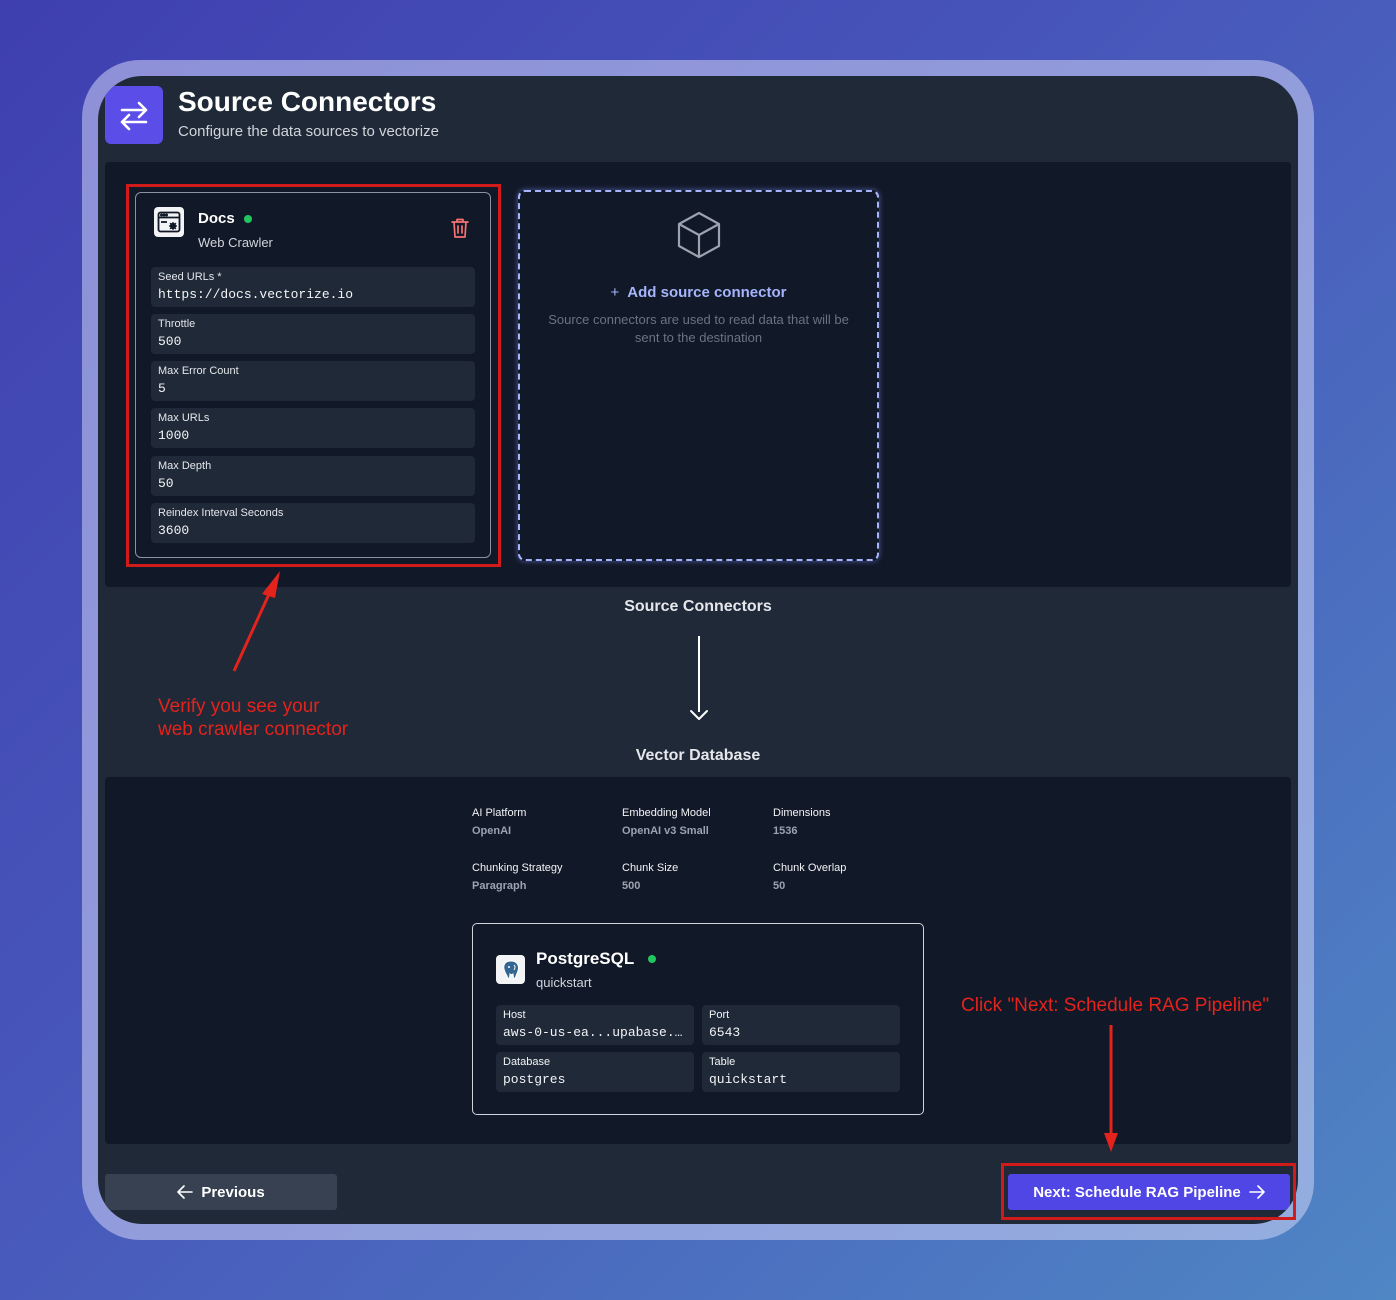 Image resolution: width=1396 pixels, height=1300 pixels. I want to click on annotation-verify-line2: web crawler connector, so click(253, 729).